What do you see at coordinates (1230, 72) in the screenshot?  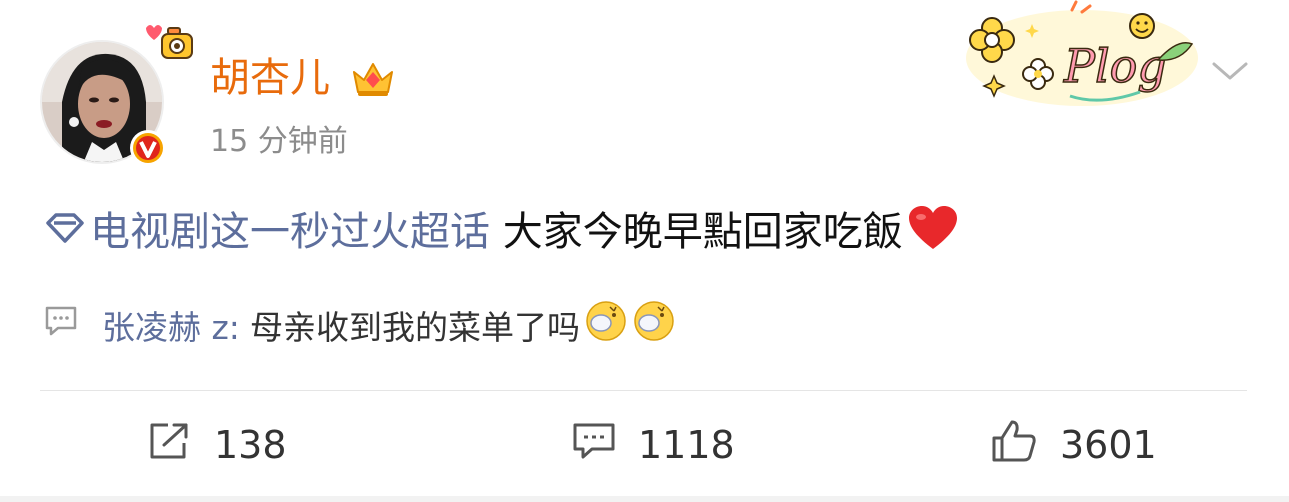 I see `dropdown-chevron-icon` at bounding box center [1230, 72].